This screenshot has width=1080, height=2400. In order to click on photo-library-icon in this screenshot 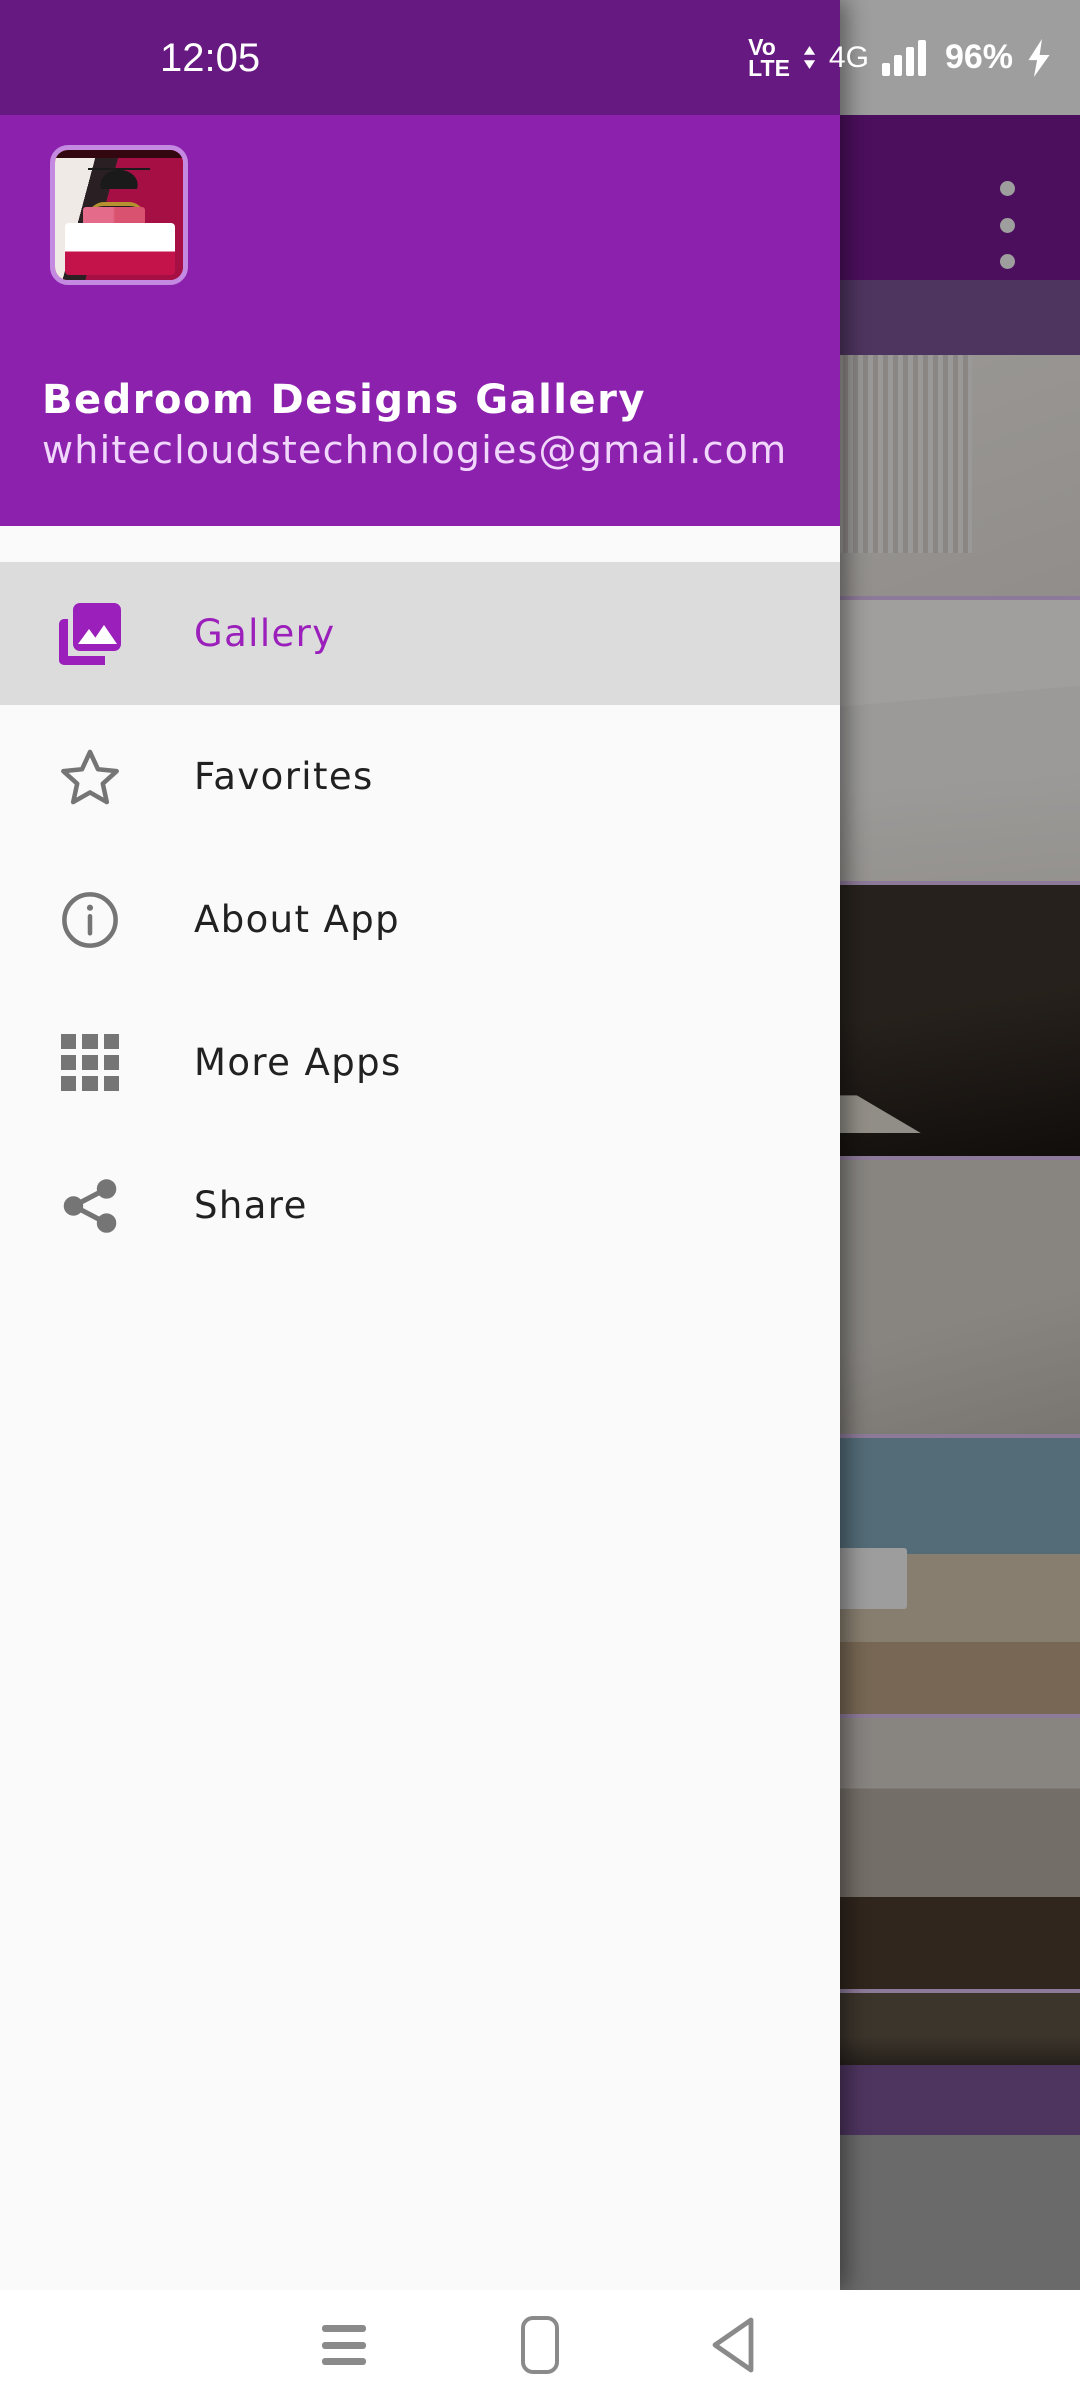, I will do `click(90, 634)`.